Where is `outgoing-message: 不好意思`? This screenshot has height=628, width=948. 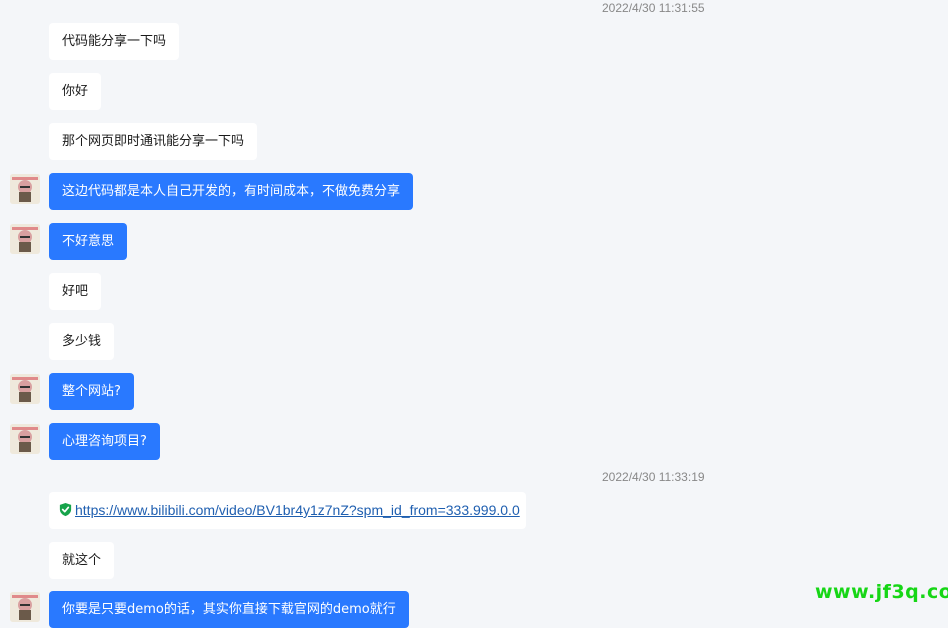 outgoing-message: 不好意思 is located at coordinates (88, 241).